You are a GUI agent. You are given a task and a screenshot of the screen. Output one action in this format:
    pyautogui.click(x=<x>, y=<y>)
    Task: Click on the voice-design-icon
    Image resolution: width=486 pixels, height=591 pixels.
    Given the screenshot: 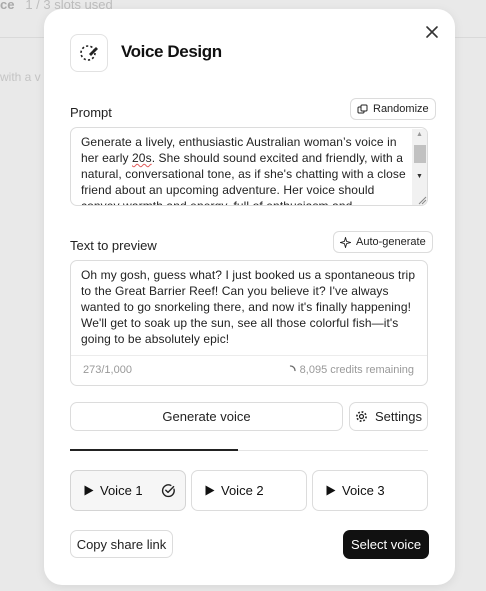 What is the action you would take?
    pyautogui.click(x=89, y=53)
    